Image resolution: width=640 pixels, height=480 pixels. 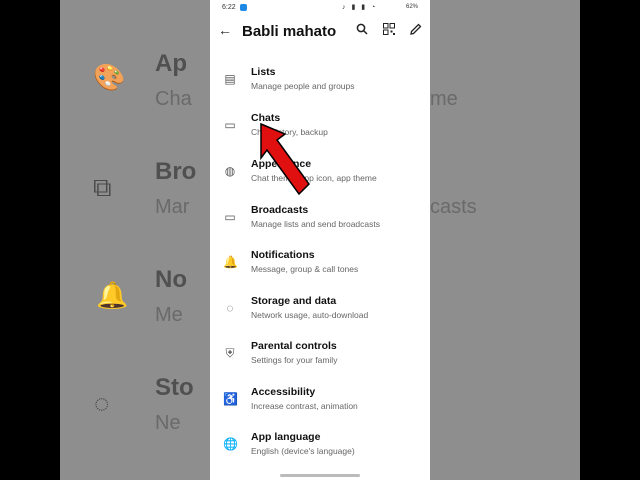 I want to click on item-subtitle: Network usage, auto-download, so click(x=310, y=315).